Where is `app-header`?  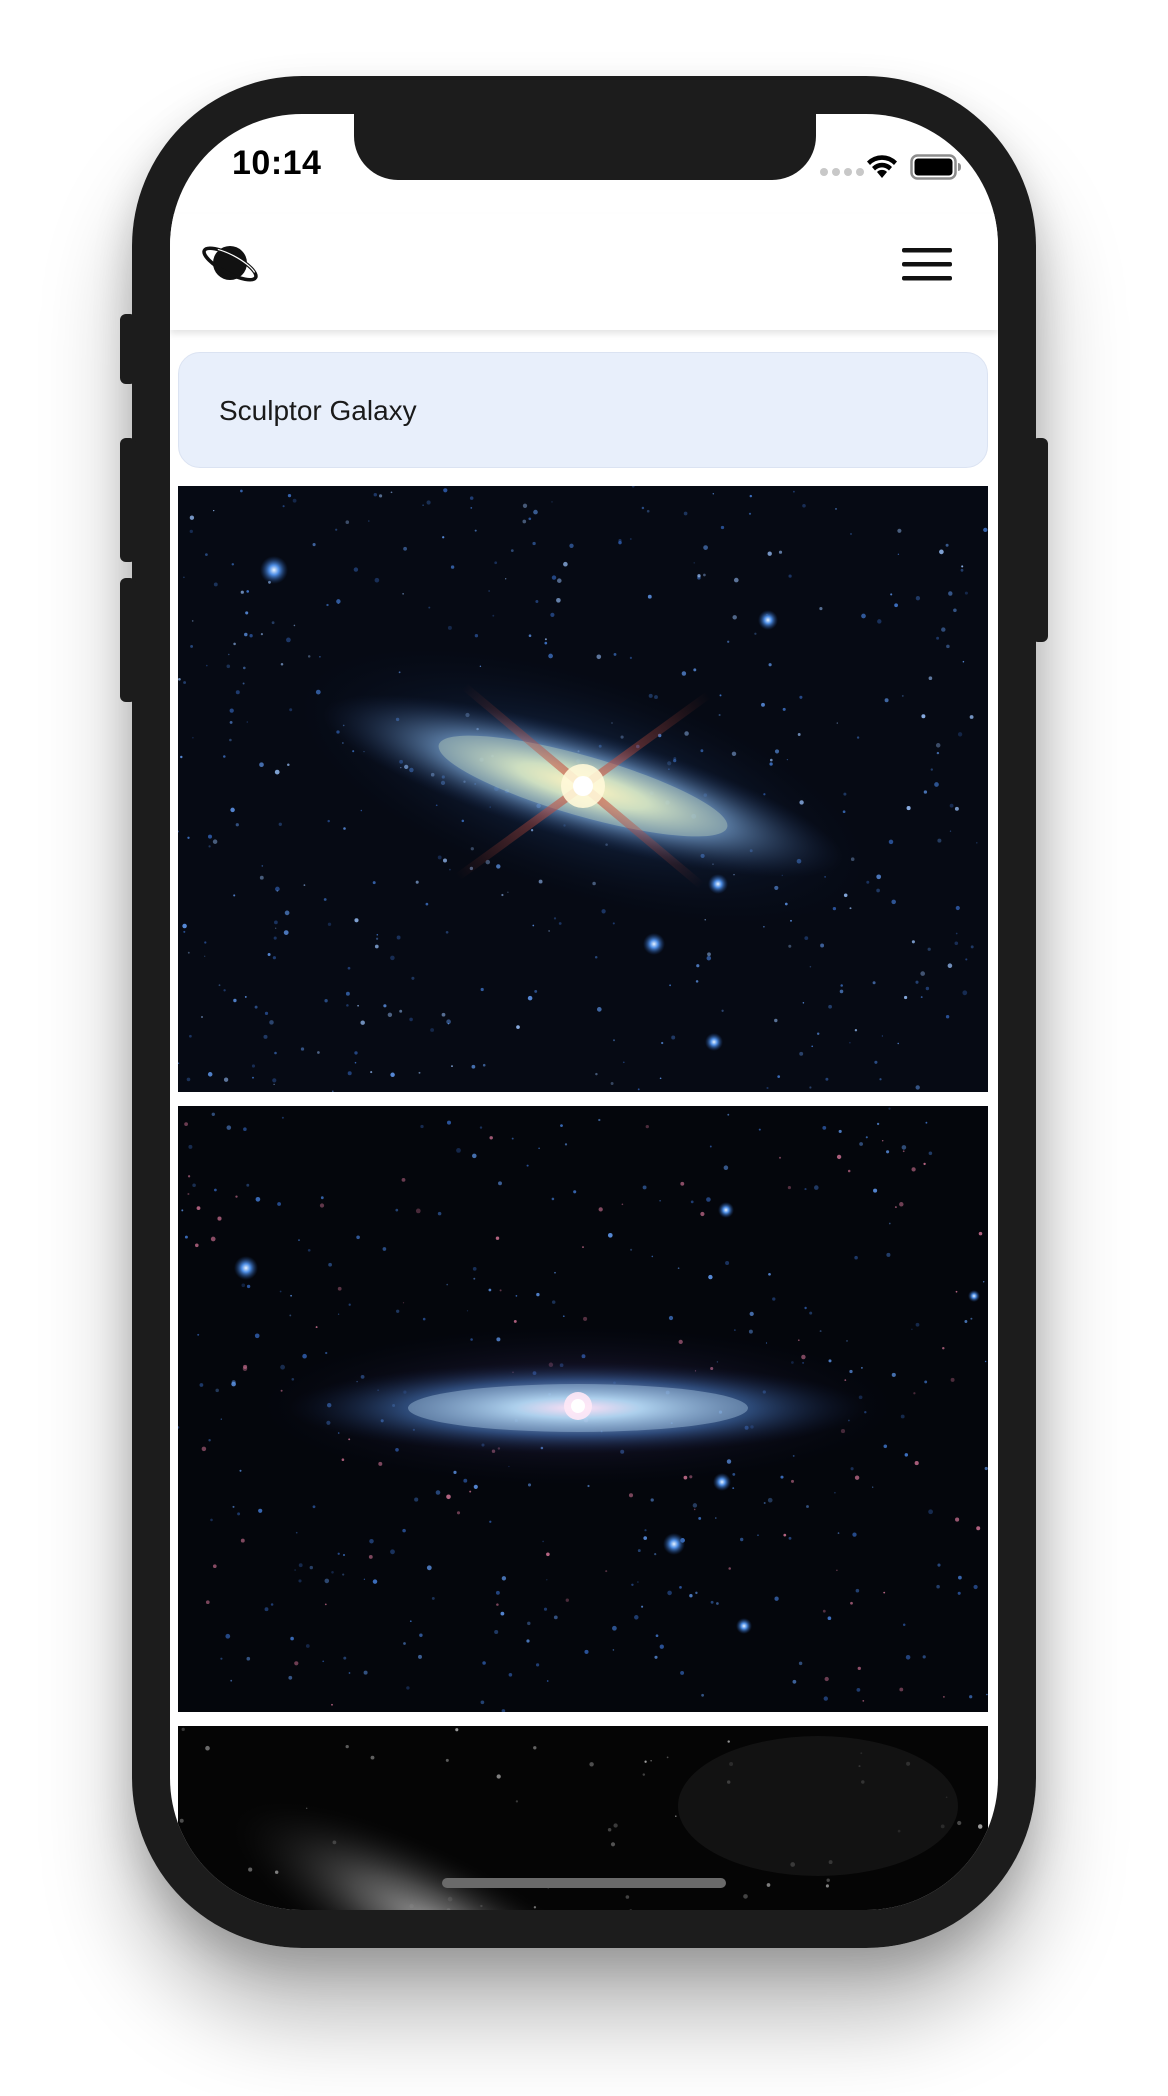
app-header is located at coordinates (584, 272).